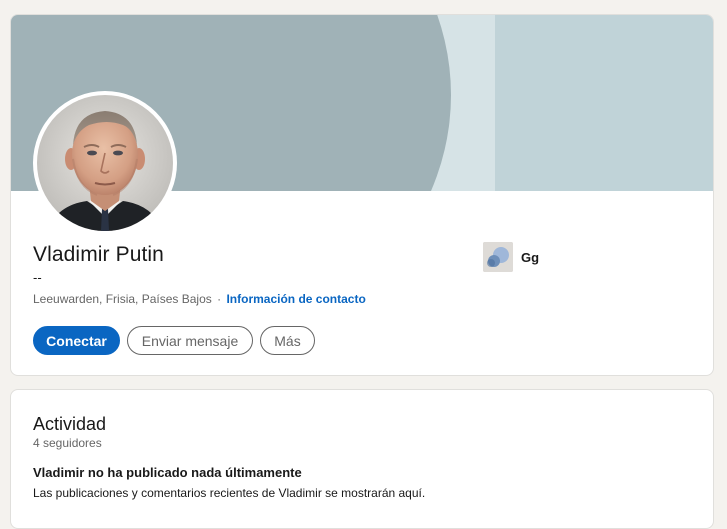 The height and width of the screenshot is (529, 727). What do you see at coordinates (122, 299) in the screenshot?
I see `profile-location: Leeuwarden, Frisia, Países Bajos` at bounding box center [122, 299].